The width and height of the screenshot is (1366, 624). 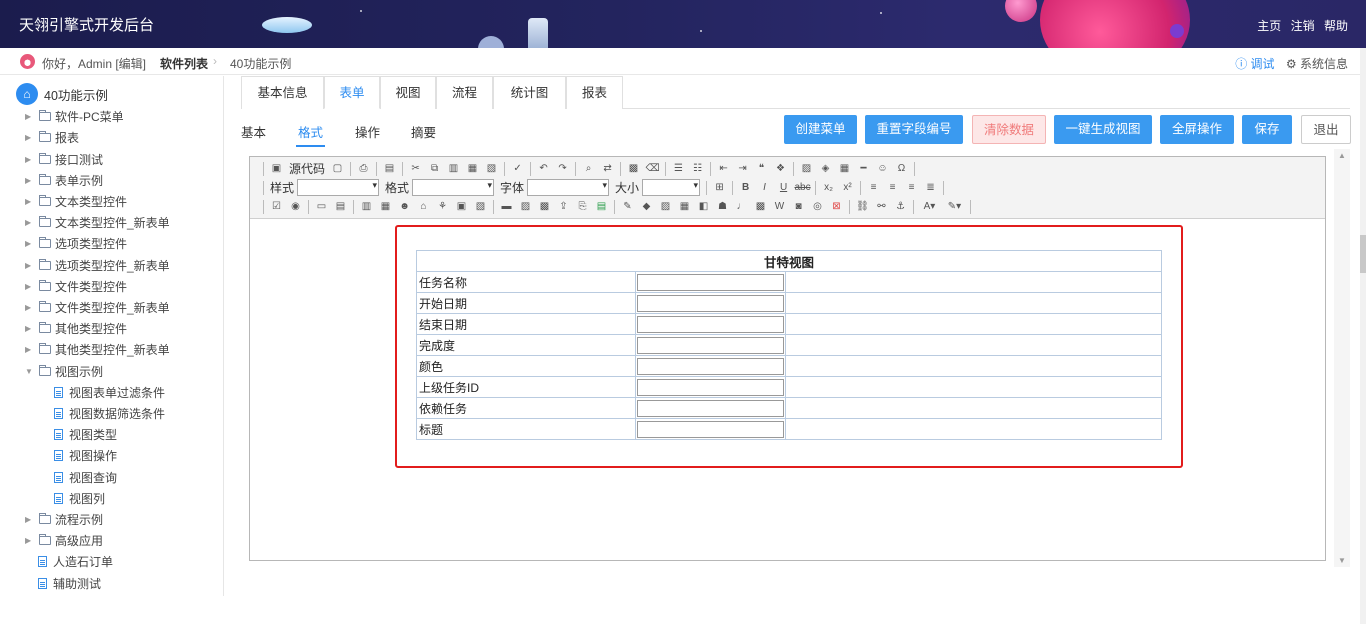 I want to click on bulleted-list-icon: ☷, so click(x=698, y=169).